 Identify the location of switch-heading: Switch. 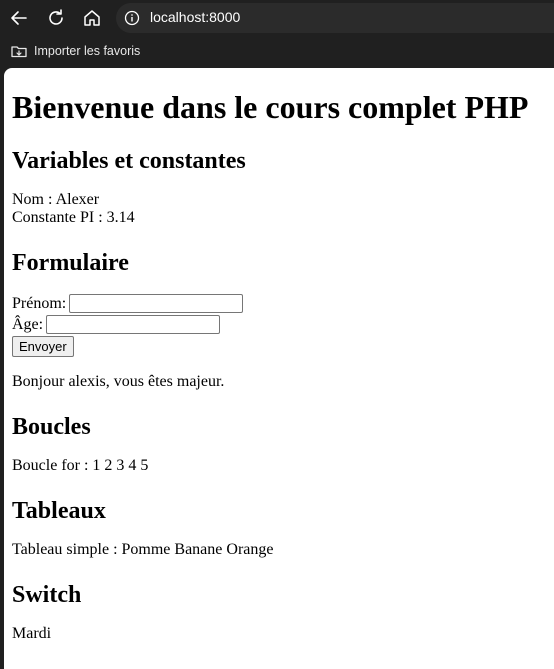
(47, 595).